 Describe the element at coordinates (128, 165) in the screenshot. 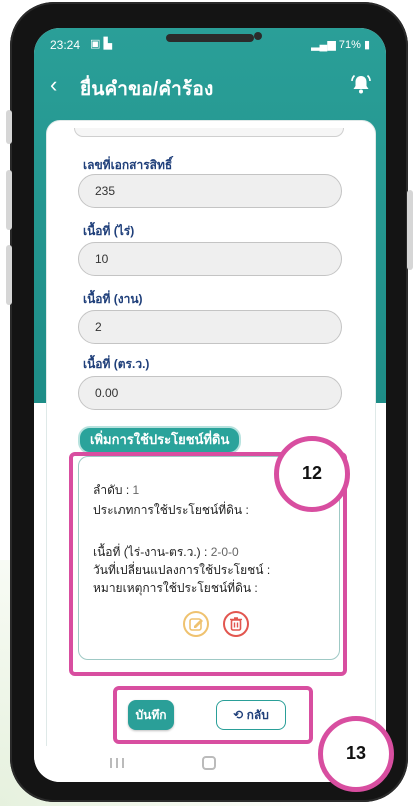

I see `deed-number-label: เลขที่เอกสารสิทธิ์` at that location.